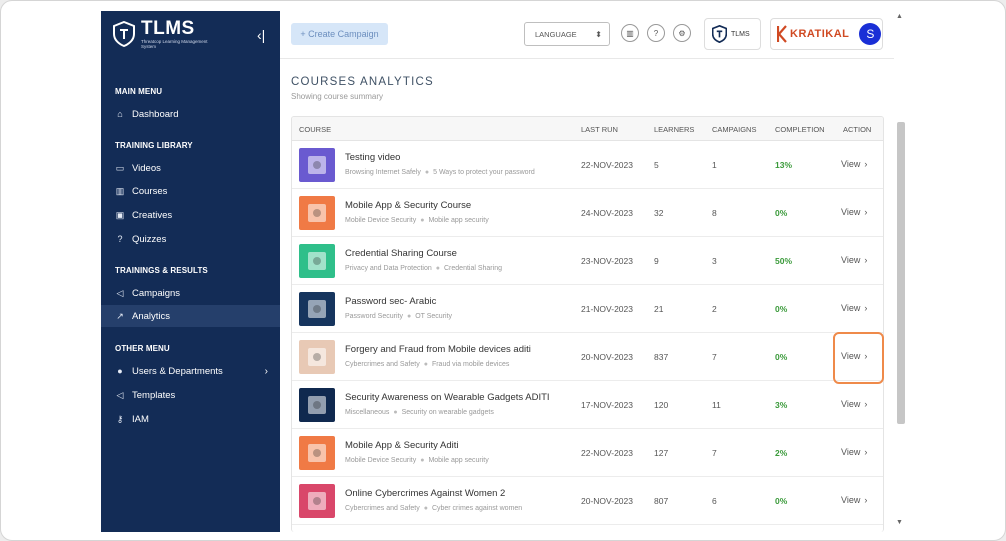  I want to click on shield-logo-icon, so click(719, 34).